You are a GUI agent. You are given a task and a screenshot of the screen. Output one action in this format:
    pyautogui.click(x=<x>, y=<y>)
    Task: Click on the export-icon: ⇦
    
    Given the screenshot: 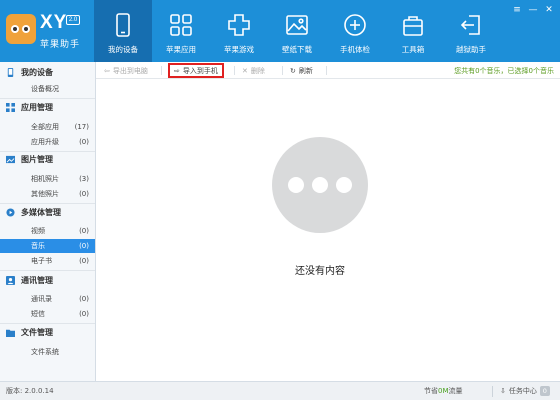 What is the action you would take?
    pyautogui.click(x=107, y=70)
    